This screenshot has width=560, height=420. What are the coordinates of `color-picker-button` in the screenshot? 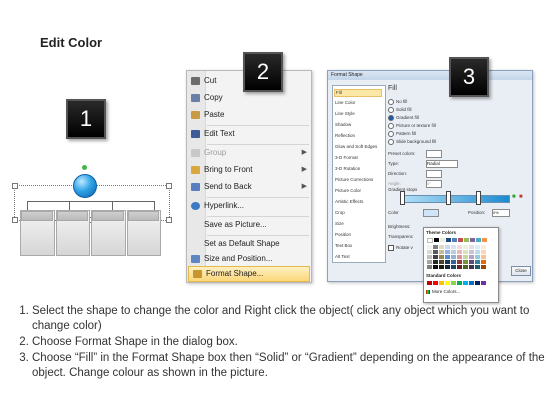 It's located at (431, 213).